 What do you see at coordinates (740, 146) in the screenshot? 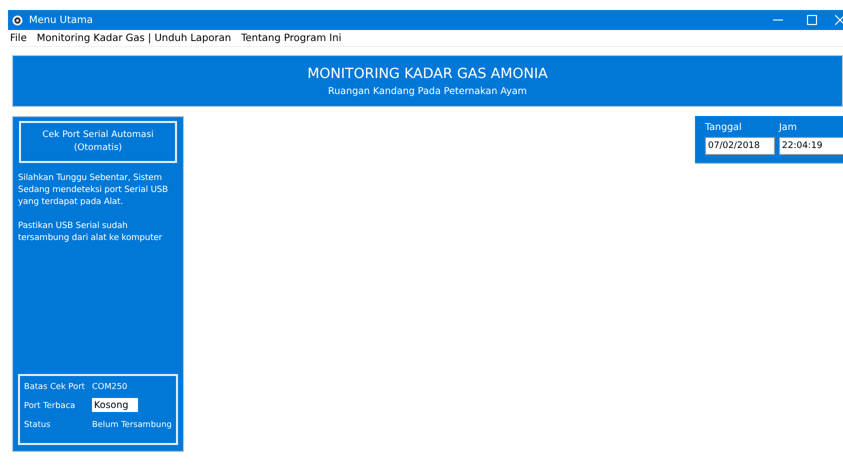
I see `date-field: 07/02/2018` at bounding box center [740, 146].